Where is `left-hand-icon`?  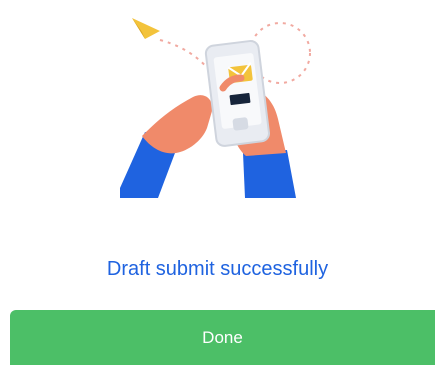
left-hand-icon is located at coordinates (177, 124).